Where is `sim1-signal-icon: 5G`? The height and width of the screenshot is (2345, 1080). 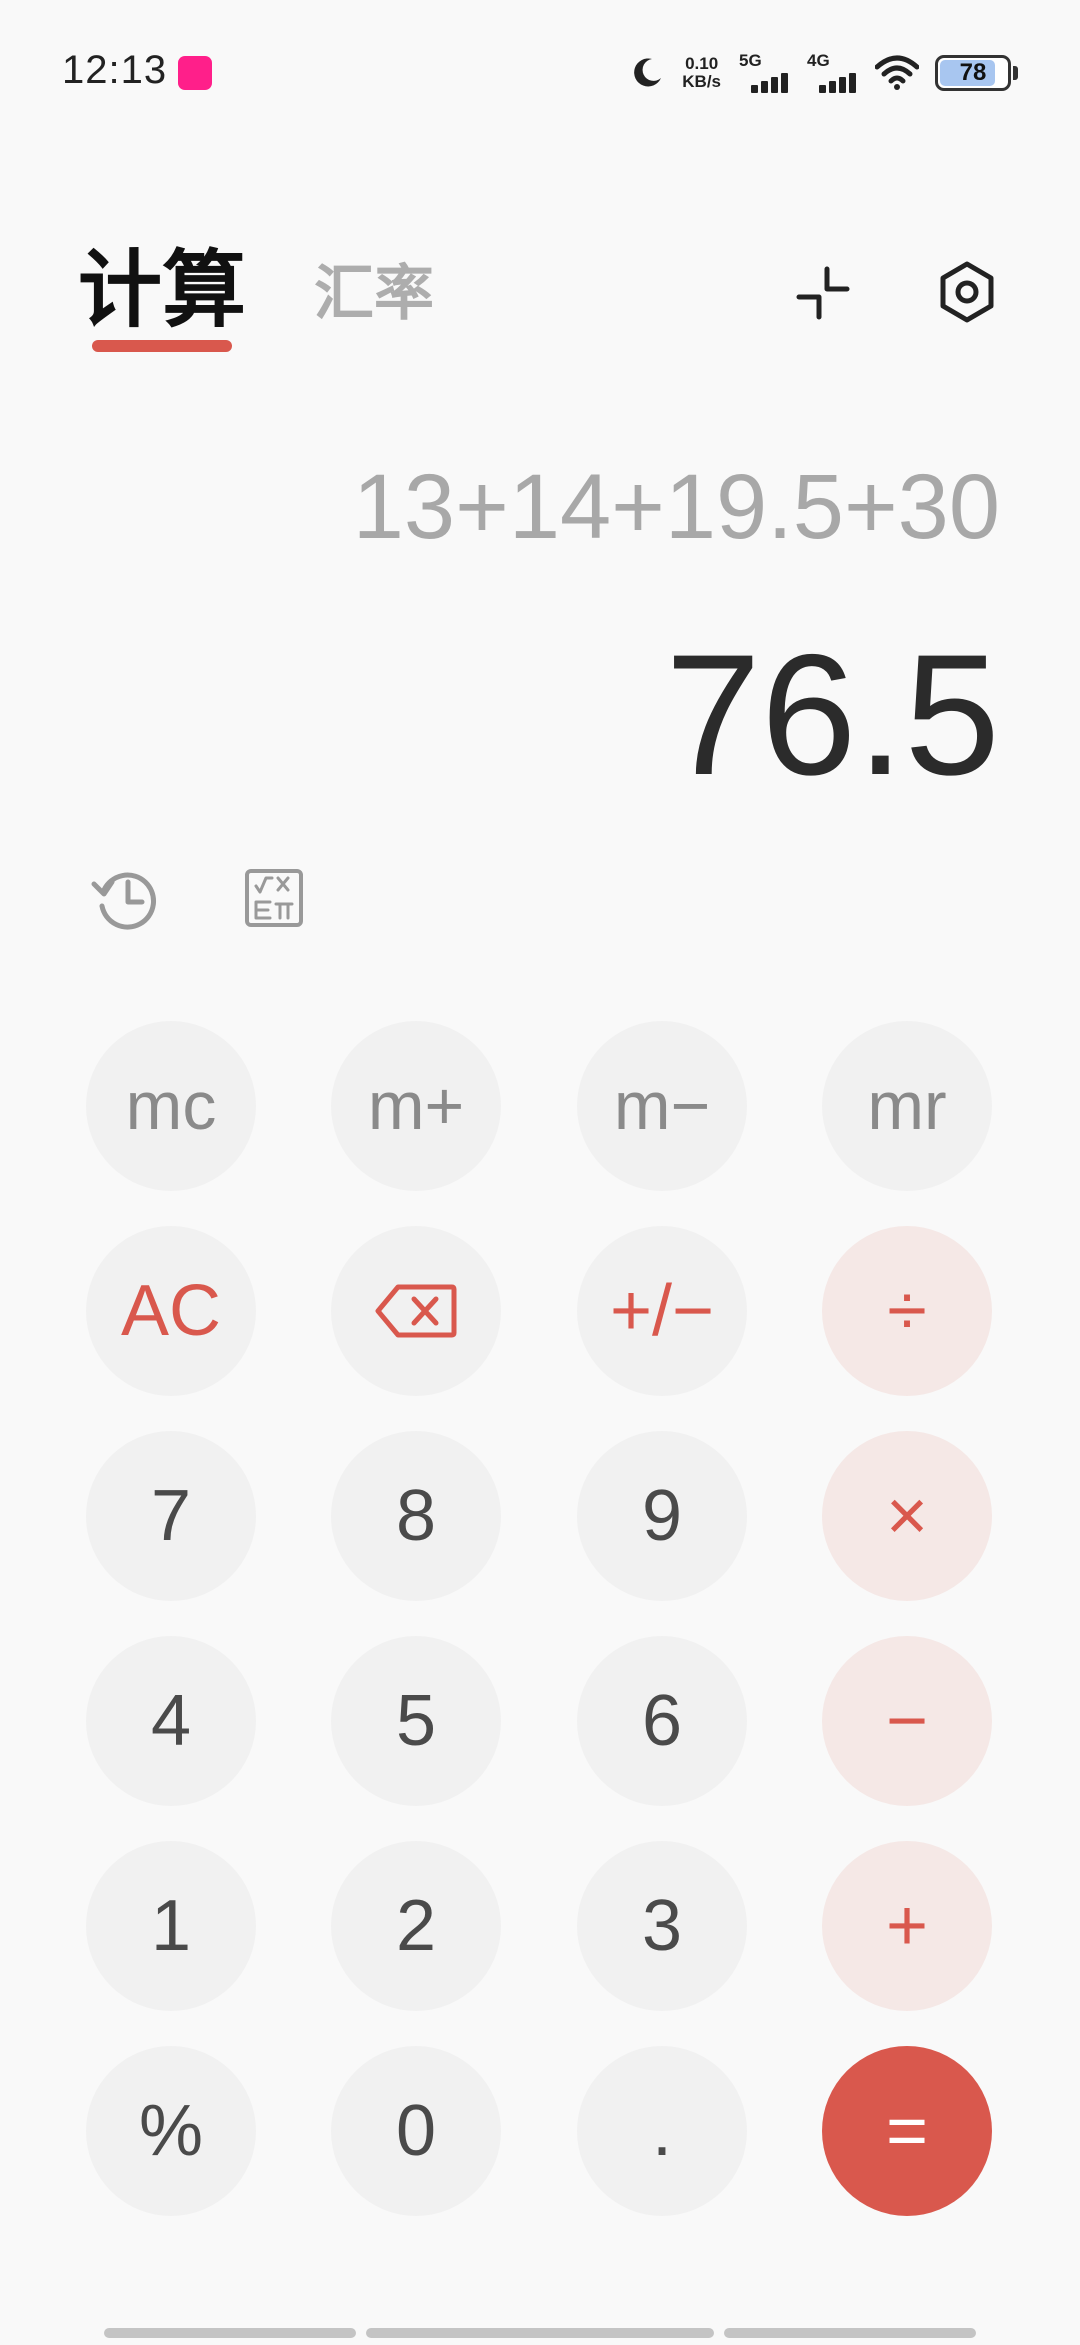 sim1-signal-icon: 5G is located at coordinates (766, 73).